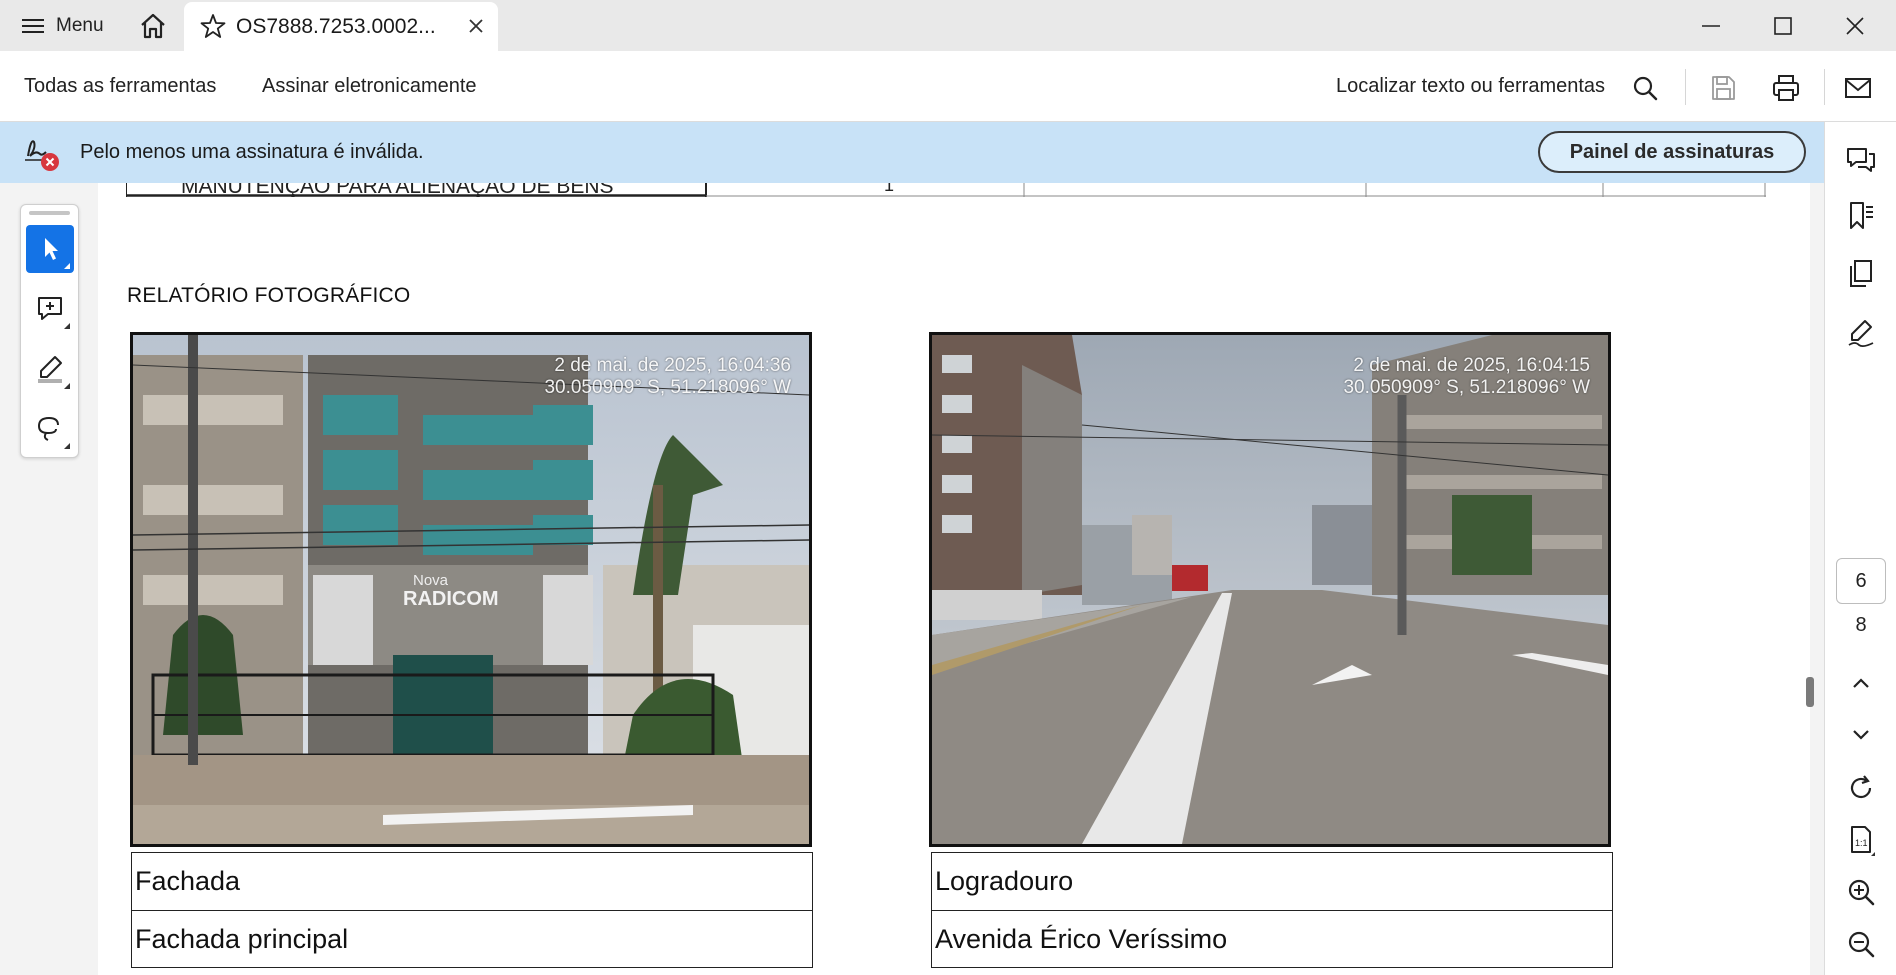 The height and width of the screenshot is (975, 1896). What do you see at coordinates (188, 881) in the screenshot?
I see `facade-caption-label: Fachada` at bounding box center [188, 881].